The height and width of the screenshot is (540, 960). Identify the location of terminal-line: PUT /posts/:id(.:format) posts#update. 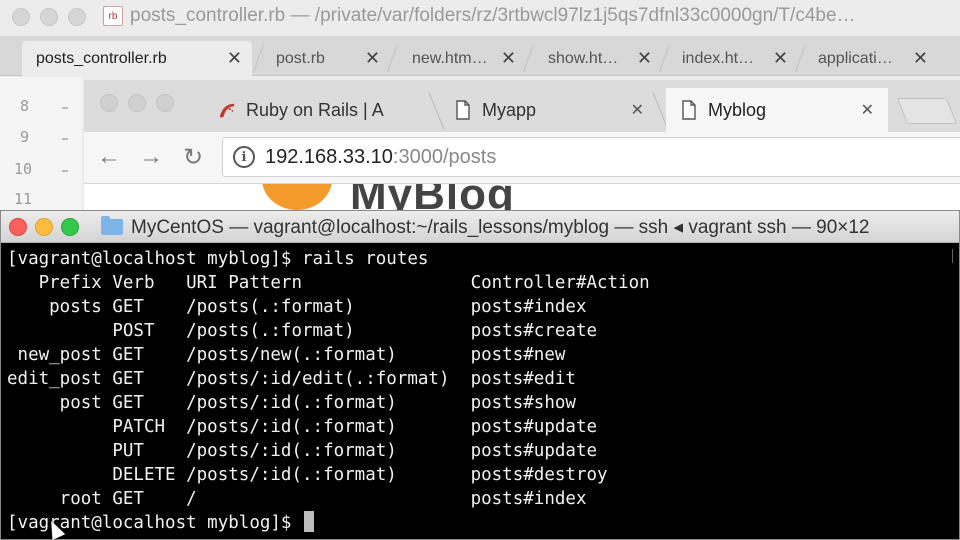
(302, 451).